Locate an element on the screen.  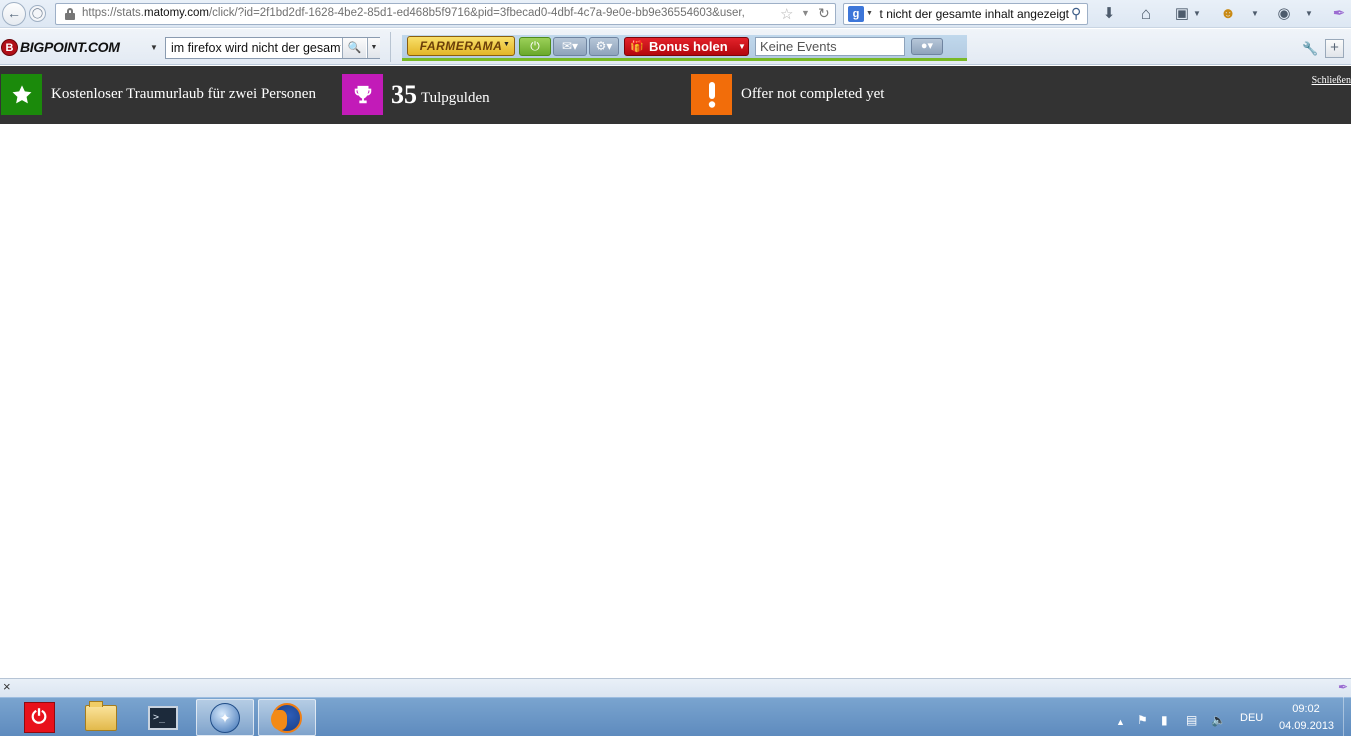
gamepad-icon: ●▾ is located at coordinates (927, 46).